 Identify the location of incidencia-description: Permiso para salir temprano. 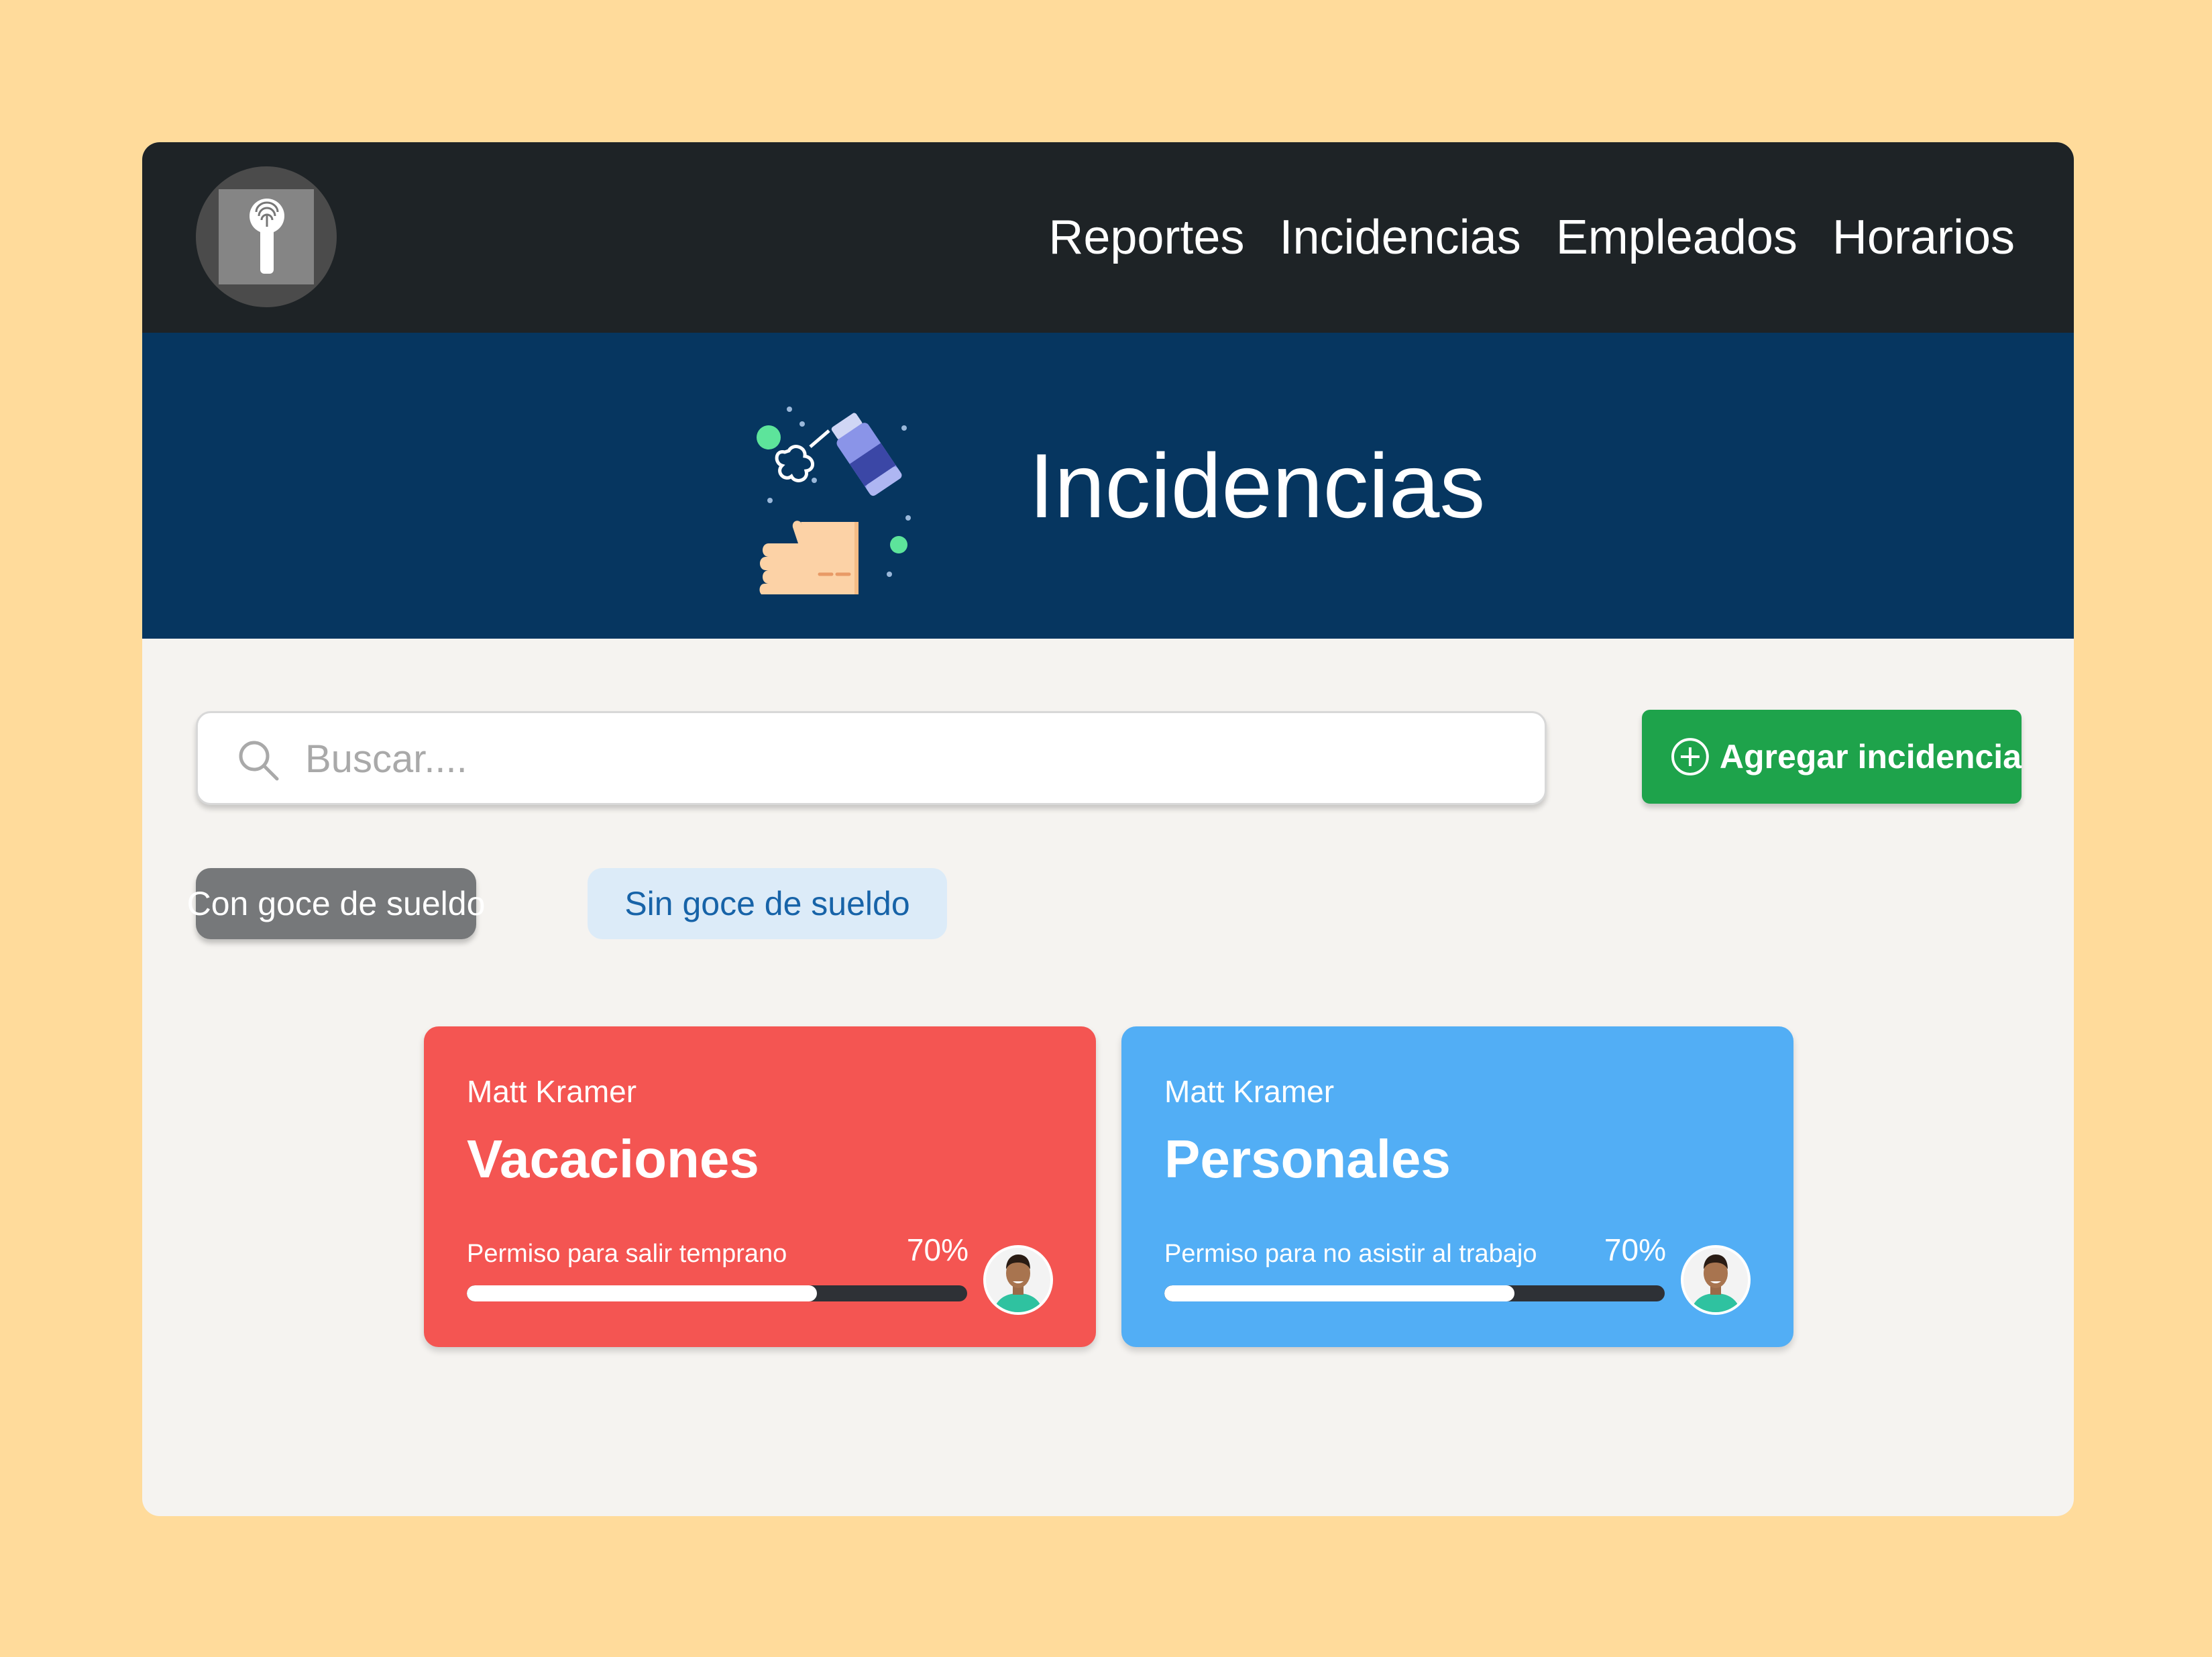
(627, 1254).